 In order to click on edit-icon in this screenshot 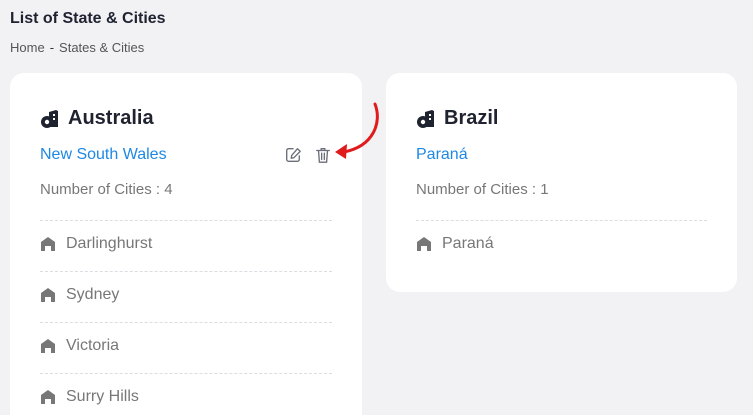, I will do `click(293, 155)`.